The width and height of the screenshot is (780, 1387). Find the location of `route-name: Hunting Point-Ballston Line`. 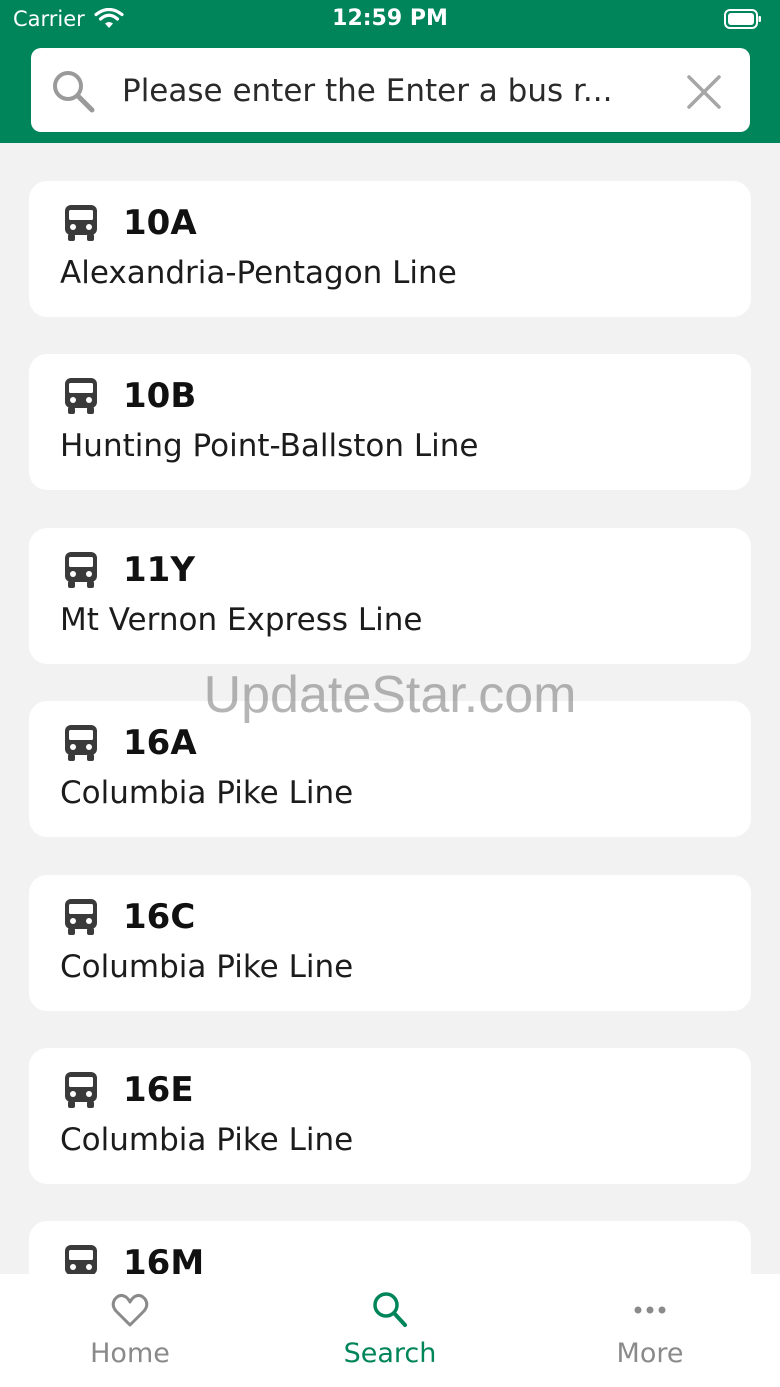

route-name: Hunting Point-Ballston Line is located at coordinates (269, 446).